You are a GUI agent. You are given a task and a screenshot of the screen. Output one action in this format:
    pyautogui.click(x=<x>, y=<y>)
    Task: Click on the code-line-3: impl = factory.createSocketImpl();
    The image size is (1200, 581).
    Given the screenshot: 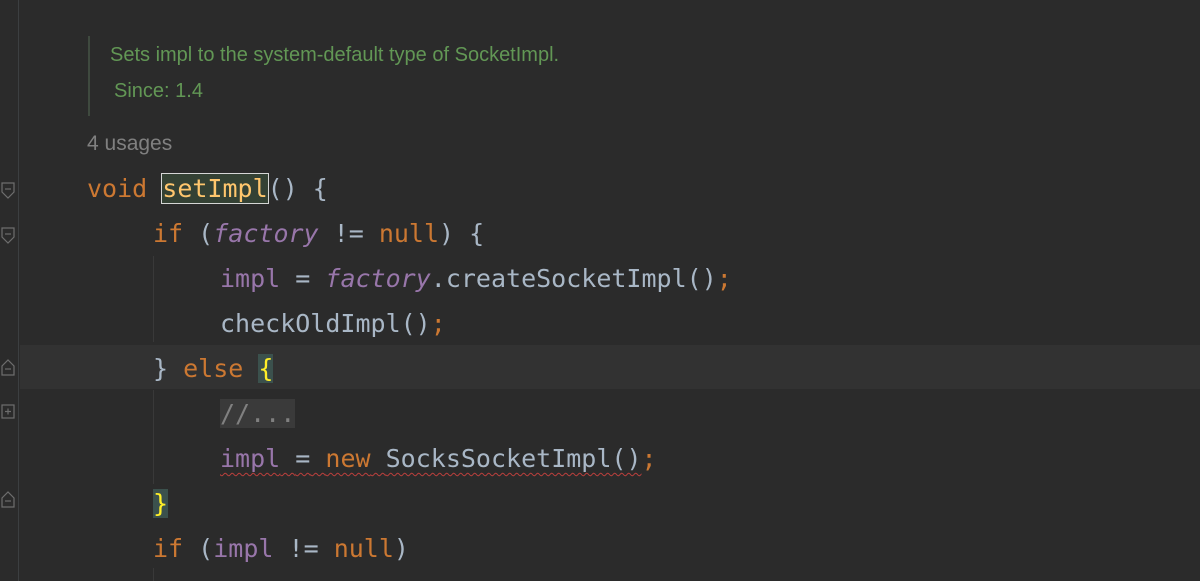 What is the action you would take?
    pyautogui.click(x=476, y=279)
    